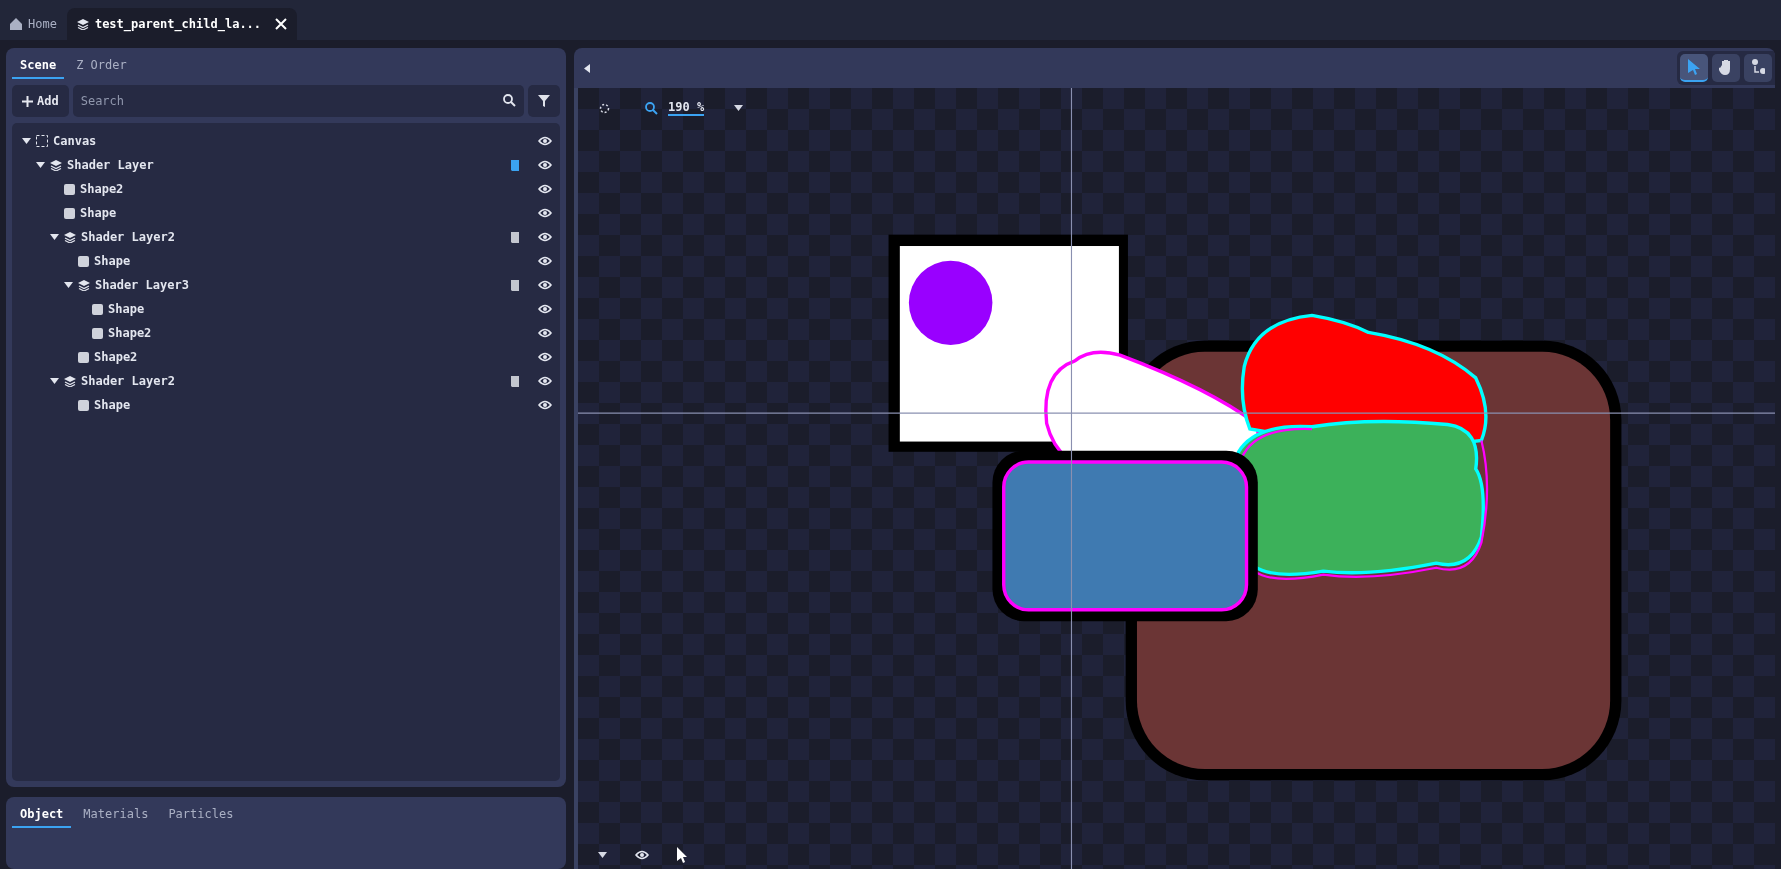 The image size is (1781, 869). I want to click on zoom-field: 190 %, so click(686, 108).